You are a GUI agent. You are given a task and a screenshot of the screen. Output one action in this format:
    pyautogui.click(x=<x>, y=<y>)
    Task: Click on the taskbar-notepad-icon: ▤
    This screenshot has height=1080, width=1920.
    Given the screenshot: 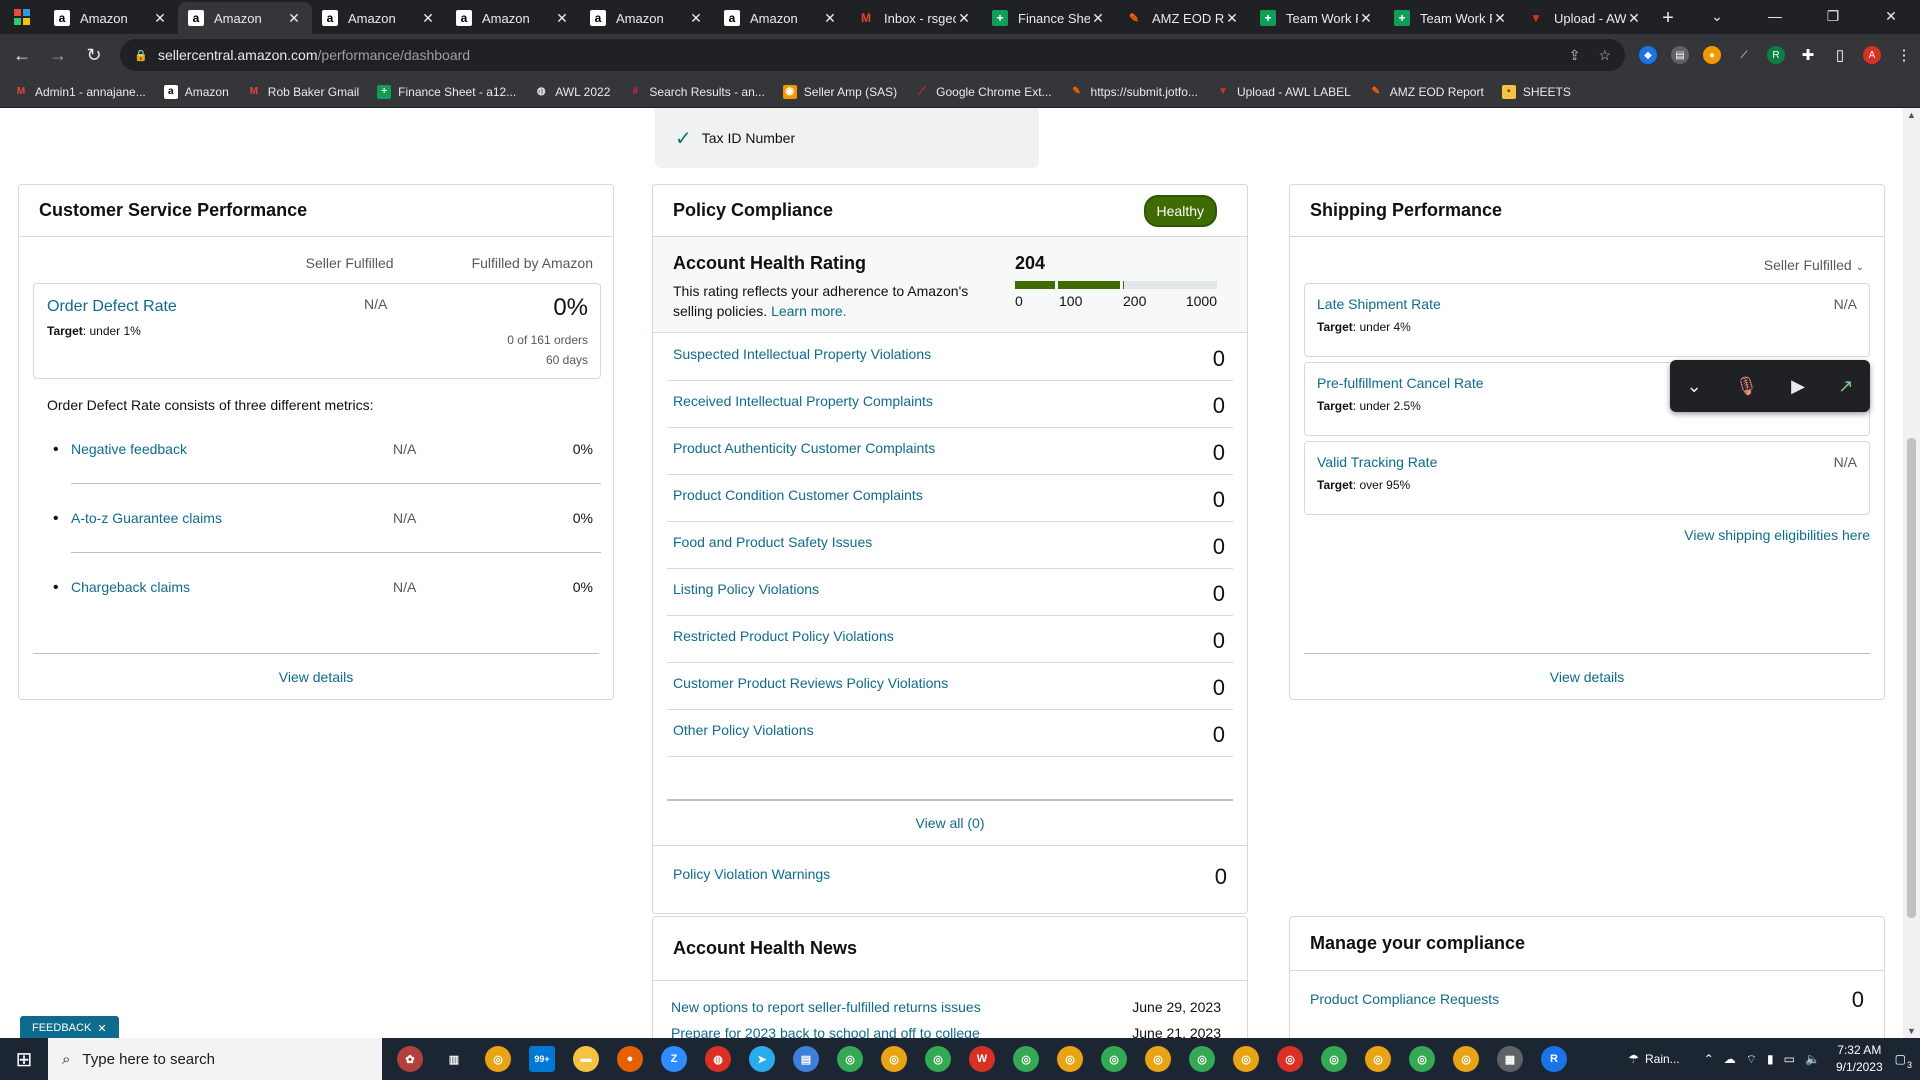 What is the action you would take?
    pyautogui.click(x=806, y=1059)
    